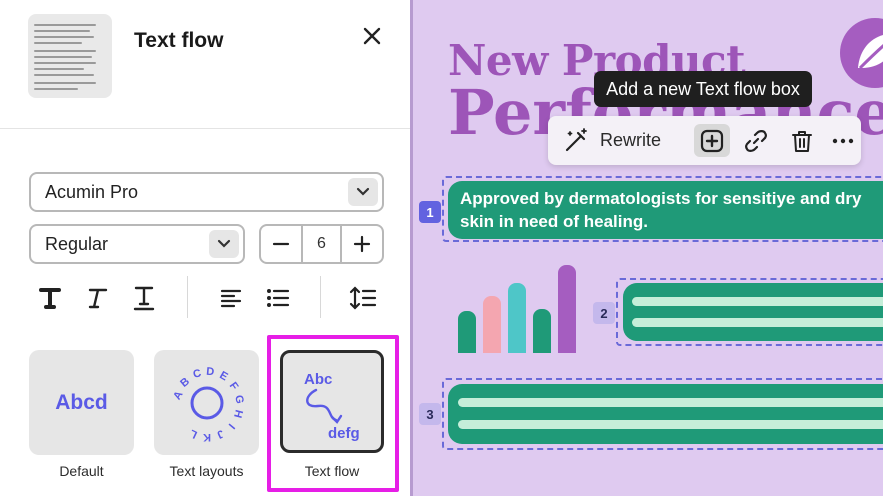 The width and height of the screenshot is (883, 496). I want to click on underline-t-icon, so click(144, 298).